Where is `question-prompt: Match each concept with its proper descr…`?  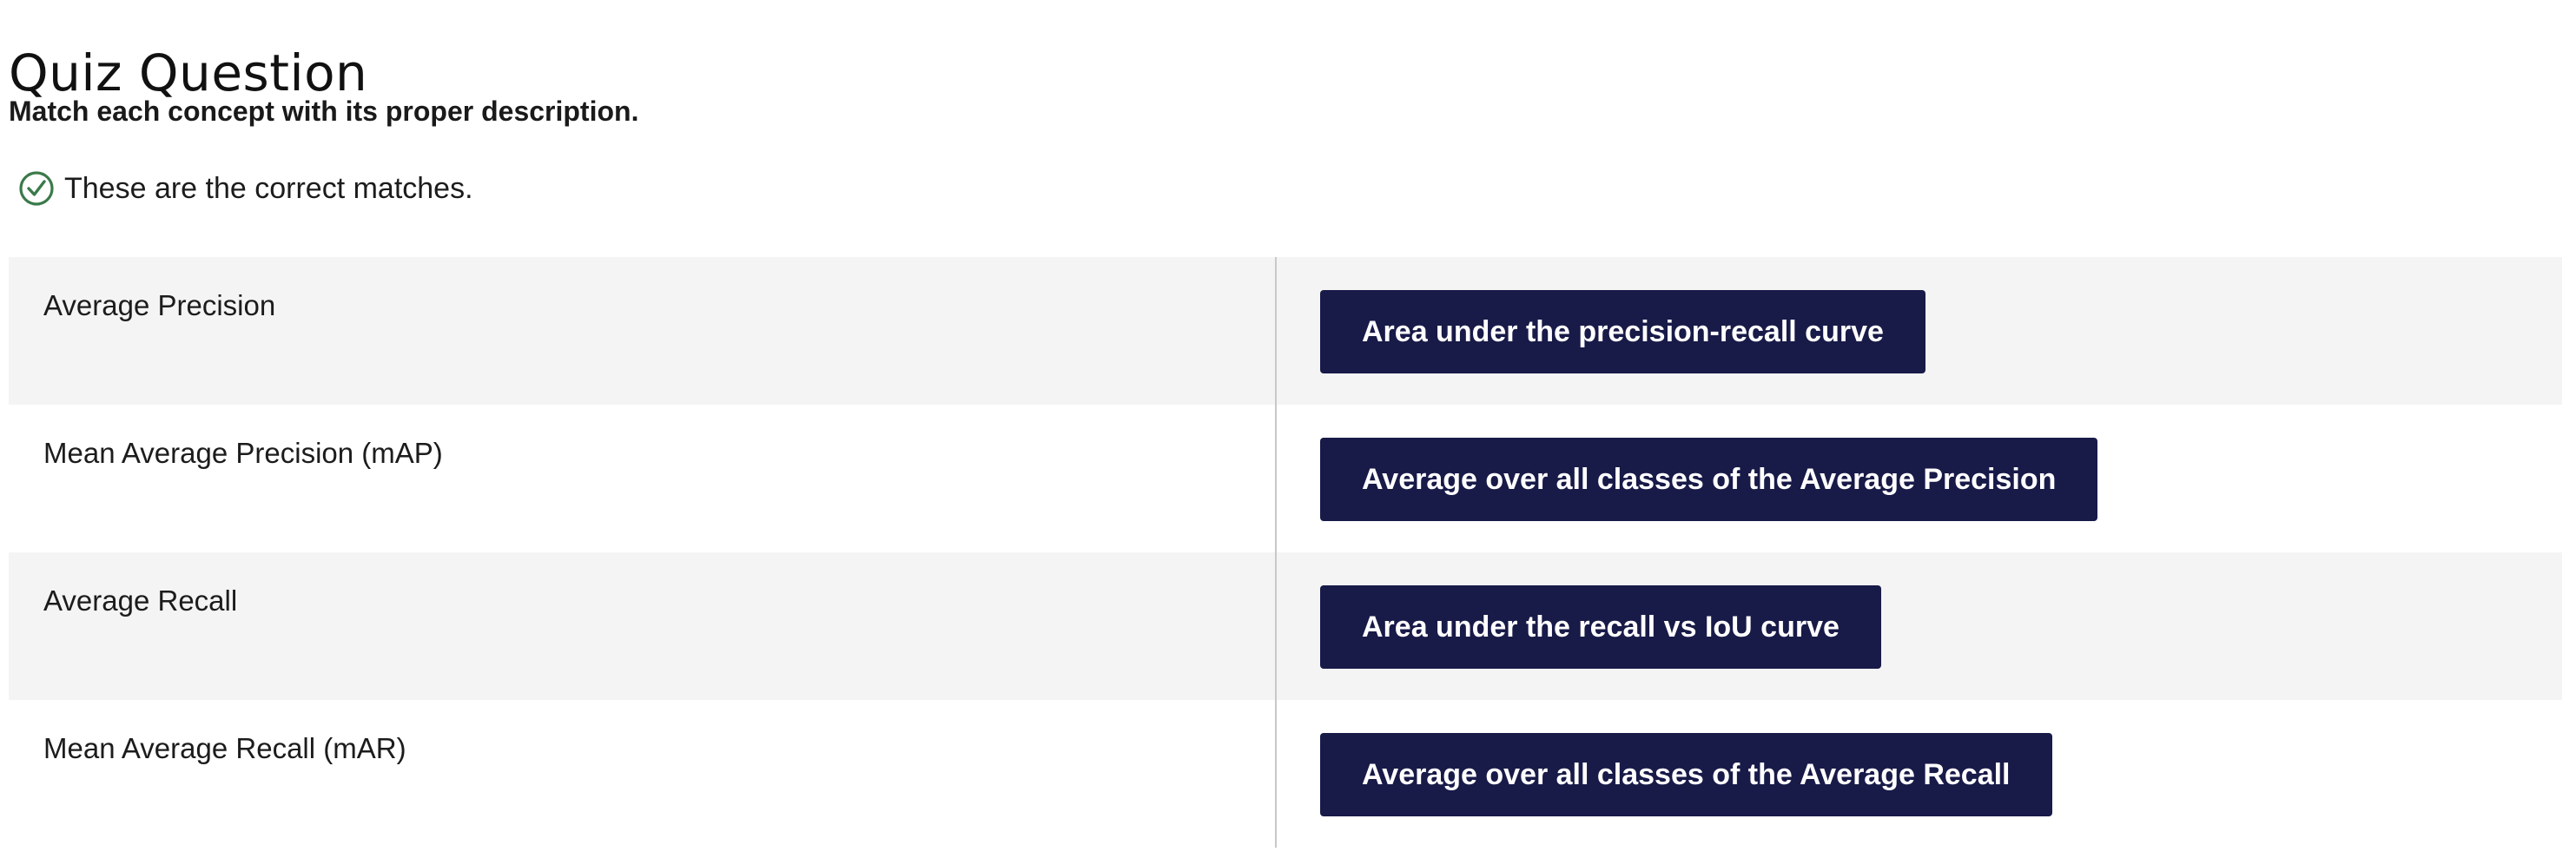 question-prompt: Match each concept with its proper descr… is located at coordinates (324, 112).